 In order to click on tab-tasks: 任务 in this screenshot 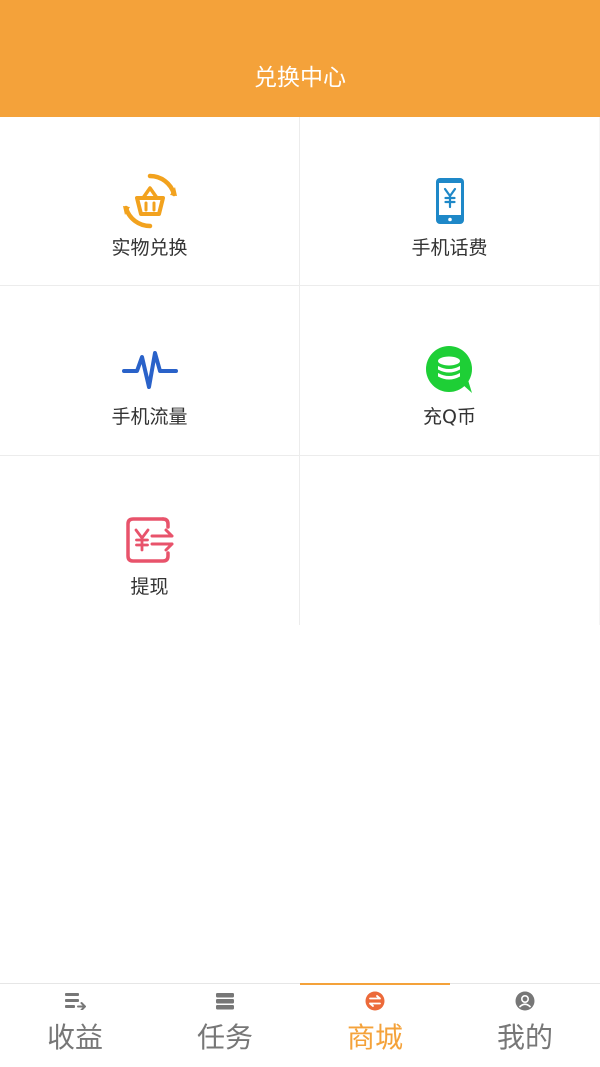, I will do `click(225, 1025)`.